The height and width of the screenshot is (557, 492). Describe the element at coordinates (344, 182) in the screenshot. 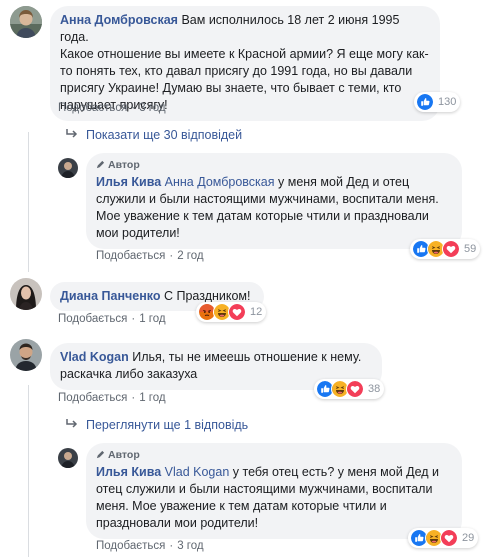

I see `comment-text-line: у меня мой Дед и отец` at that location.